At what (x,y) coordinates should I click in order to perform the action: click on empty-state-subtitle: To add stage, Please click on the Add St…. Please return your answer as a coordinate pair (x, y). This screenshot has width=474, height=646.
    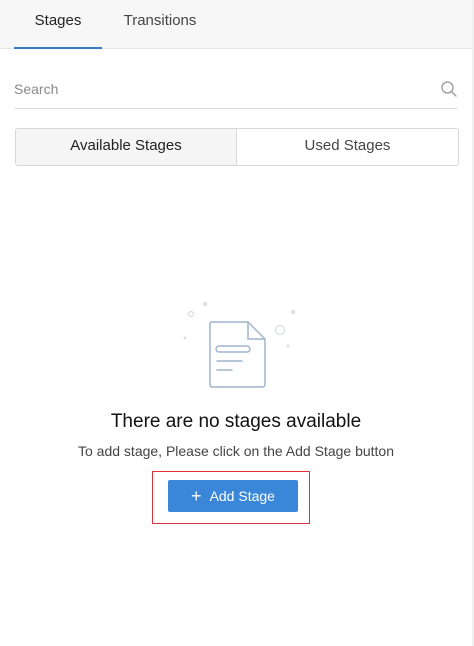
    Looking at the image, I should click on (236, 451).